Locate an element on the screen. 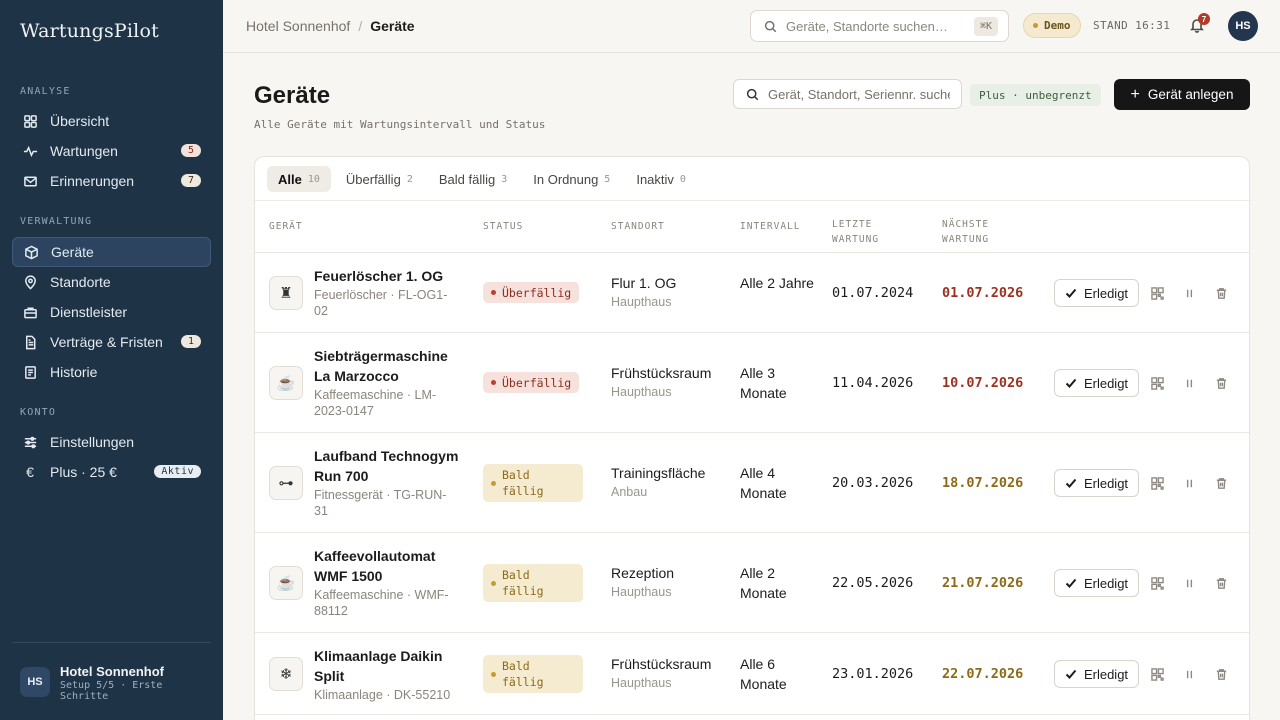 Image resolution: width=1280 pixels, height=720 pixels. device-name: Feuerlöscher 1. OG is located at coordinates (389, 276).